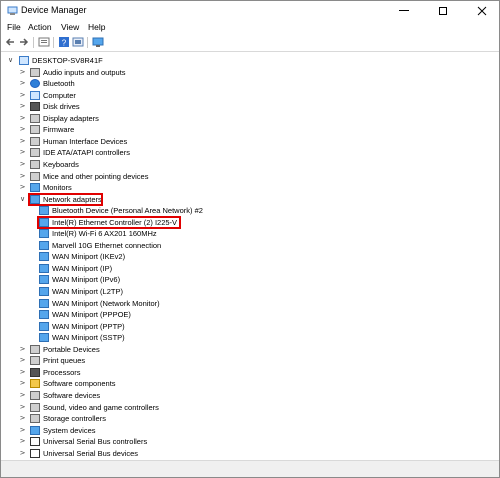 The image size is (500, 478). Describe the element at coordinates (88, 326) in the screenshot. I see `network-adapter-label: WAN Miniport (PPTP)` at that location.